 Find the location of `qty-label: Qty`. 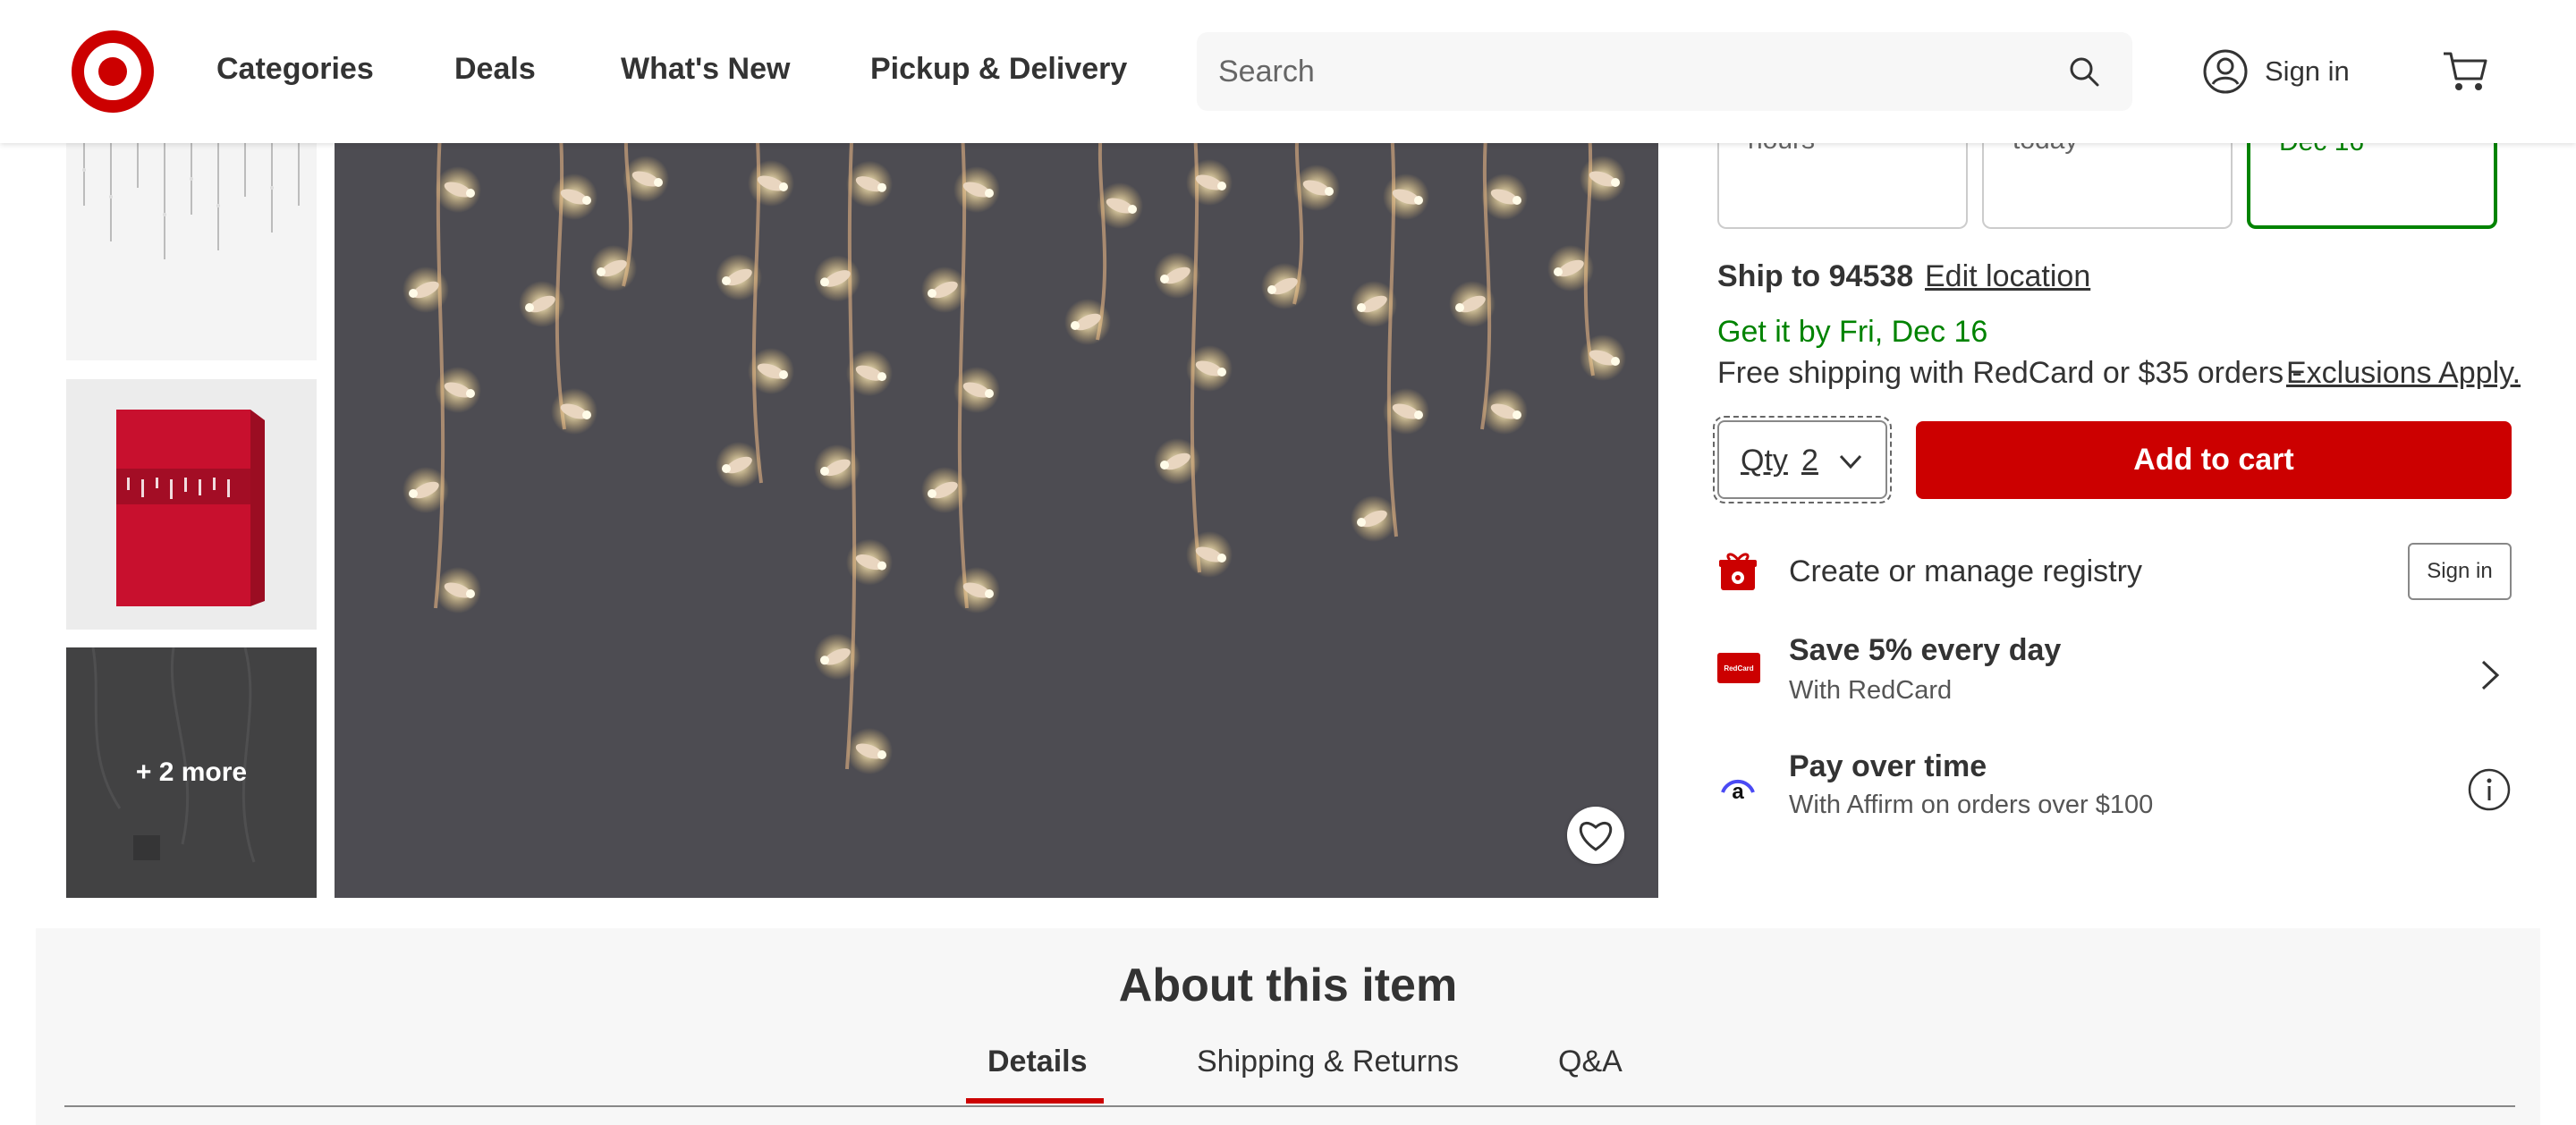

qty-label: Qty is located at coordinates (1764, 461).